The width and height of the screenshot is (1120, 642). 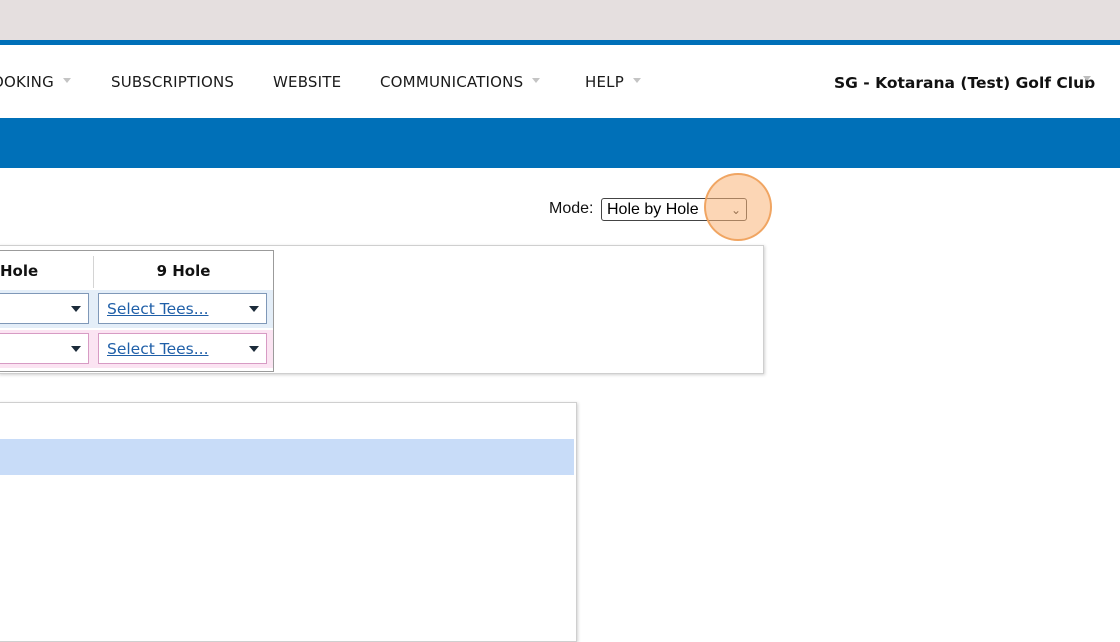 What do you see at coordinates (964, 83) in the screenshot?
I see `club-name-menu: SG - Kotarana (Test) Golf Club` at bounding box center [964, 83].